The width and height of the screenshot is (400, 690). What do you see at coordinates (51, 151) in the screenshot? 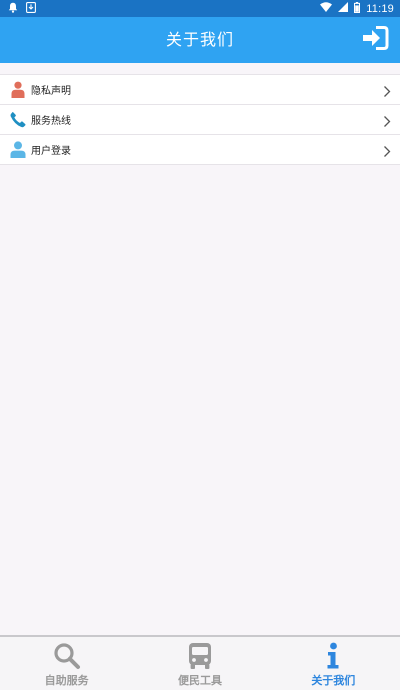
I see `menu-item-label: 用户登录` at bounding box center [51, 151].